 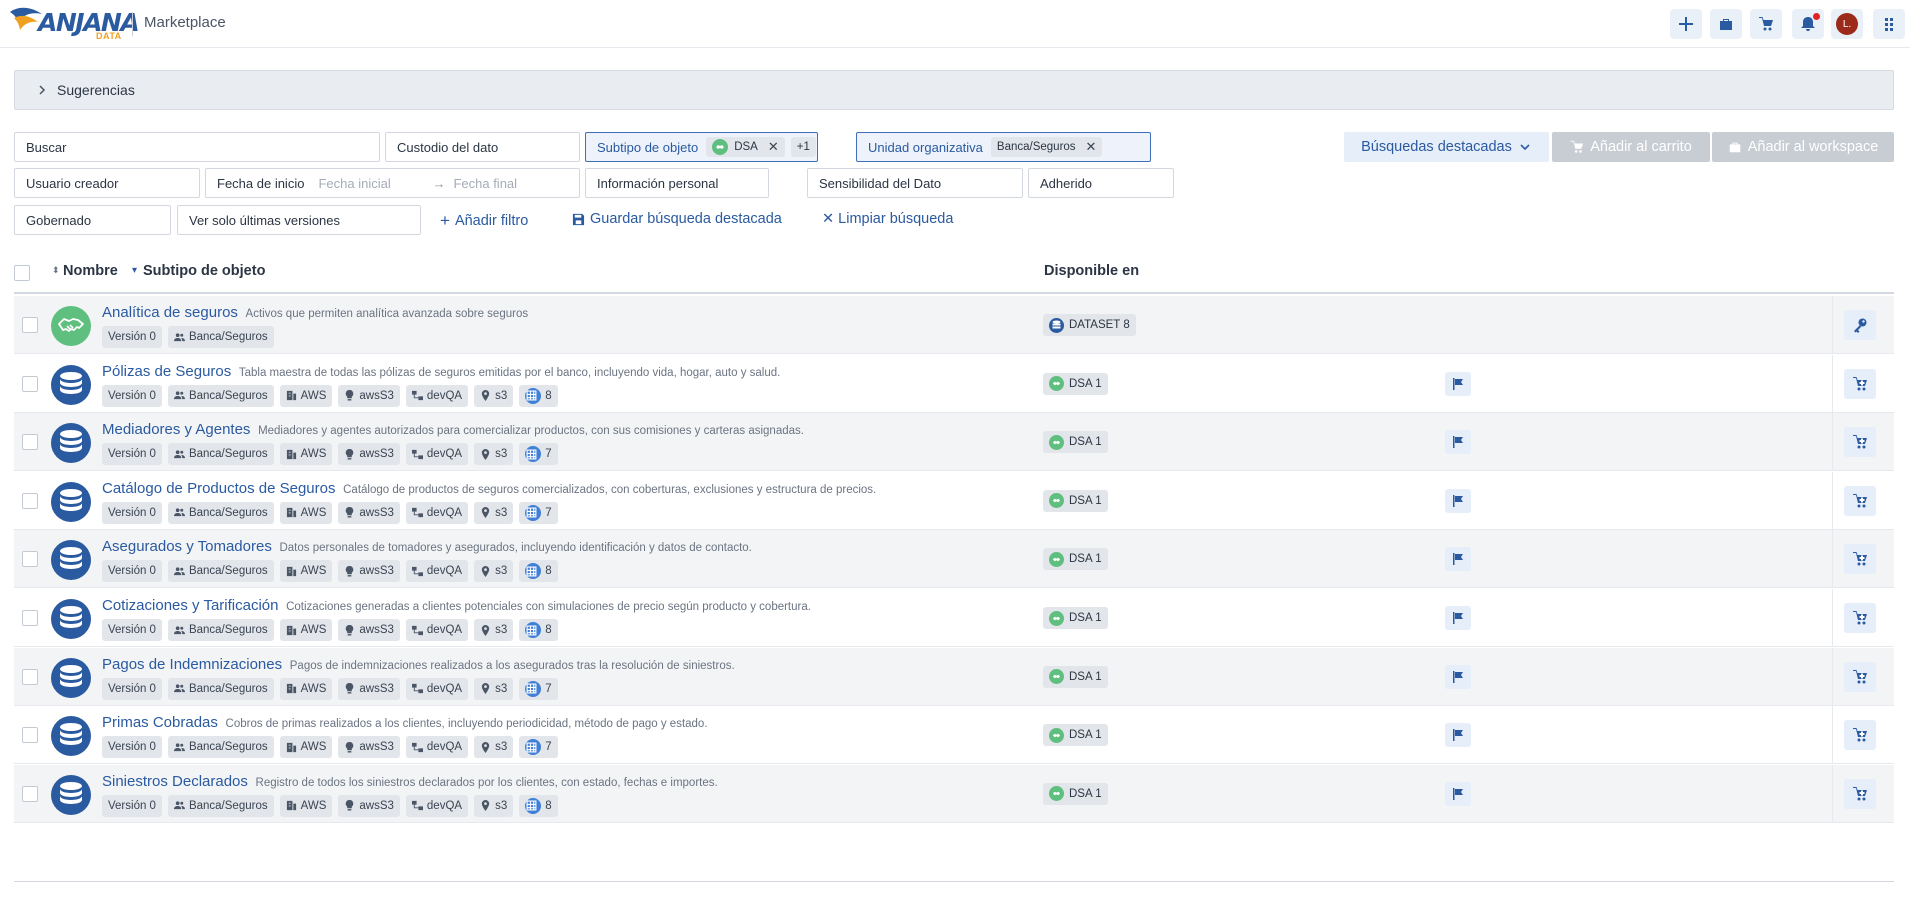 I want to click on governed-filter: Gobernado, so click(x=92, y=220).